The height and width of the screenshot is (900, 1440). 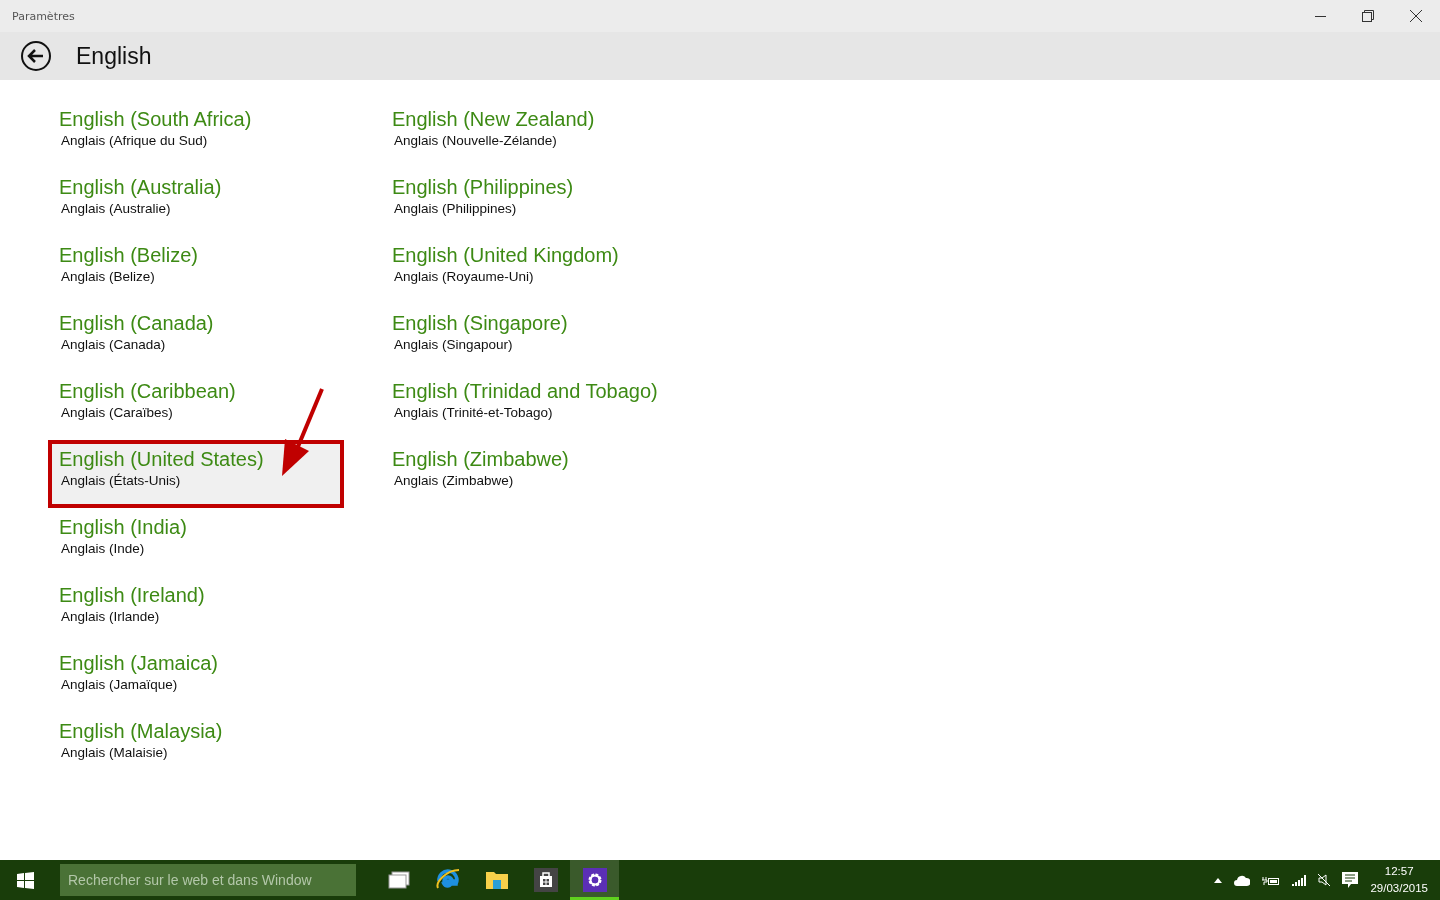 I want to click on close-icon, so click(x=1416, y=16).